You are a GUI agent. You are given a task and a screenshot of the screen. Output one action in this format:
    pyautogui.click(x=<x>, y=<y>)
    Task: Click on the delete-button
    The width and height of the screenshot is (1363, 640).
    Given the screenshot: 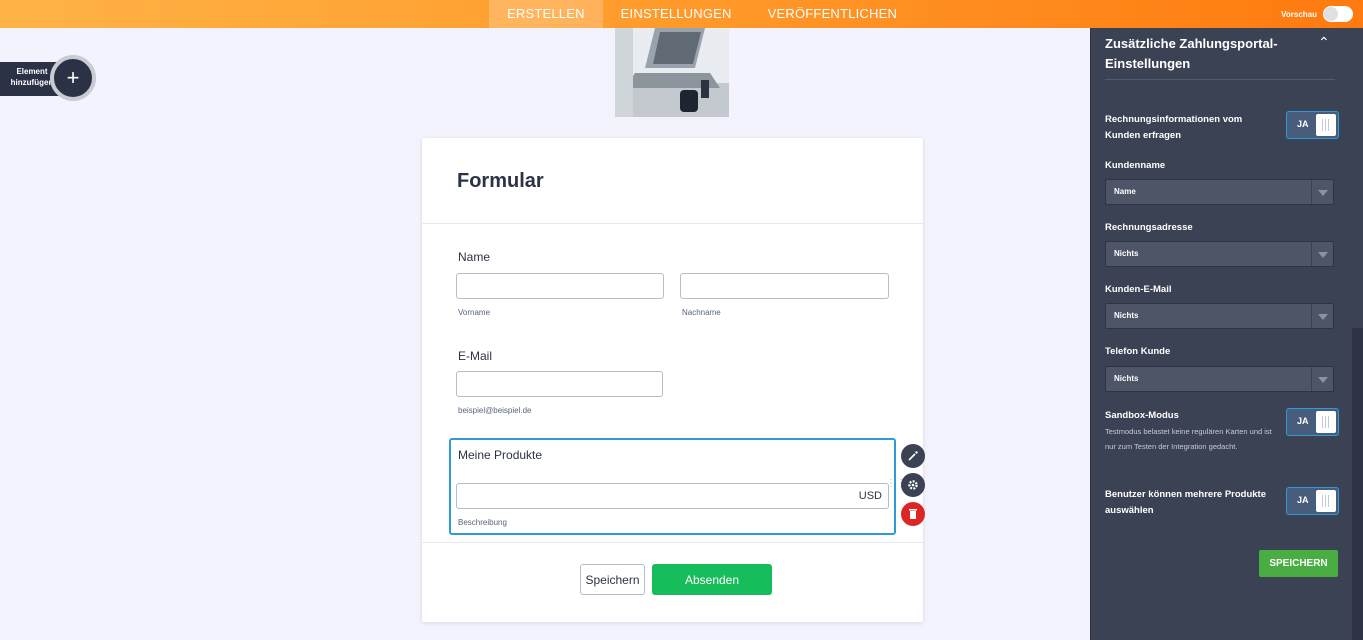 What is the action you would take?
    pyautogui.click(x=913, y=514)
    